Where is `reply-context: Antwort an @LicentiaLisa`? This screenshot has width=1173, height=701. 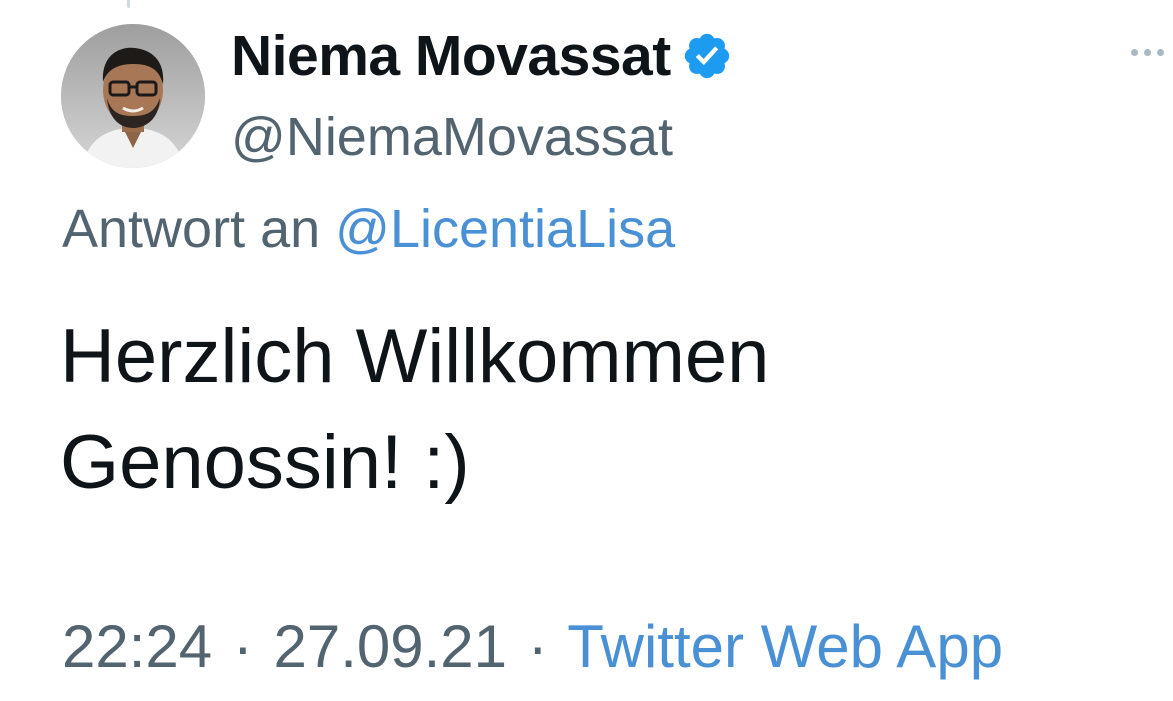 reply-context: Antwort an @LicentiaLisa is located at coordinates (368, 229).